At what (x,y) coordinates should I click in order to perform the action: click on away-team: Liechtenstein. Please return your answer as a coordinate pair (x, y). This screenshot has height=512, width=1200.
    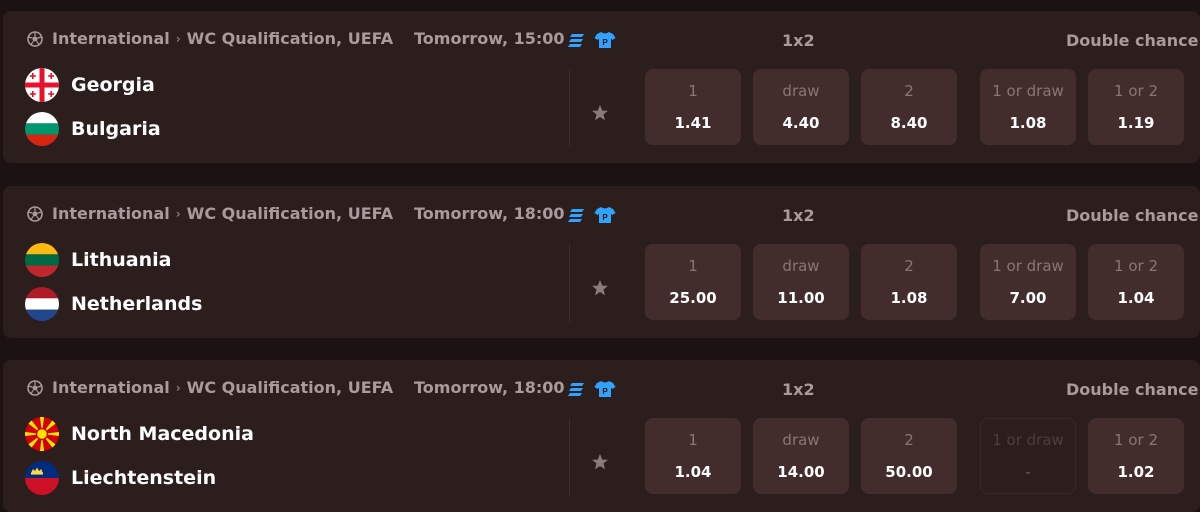
    Looking at the image, I should click on (120, 478).